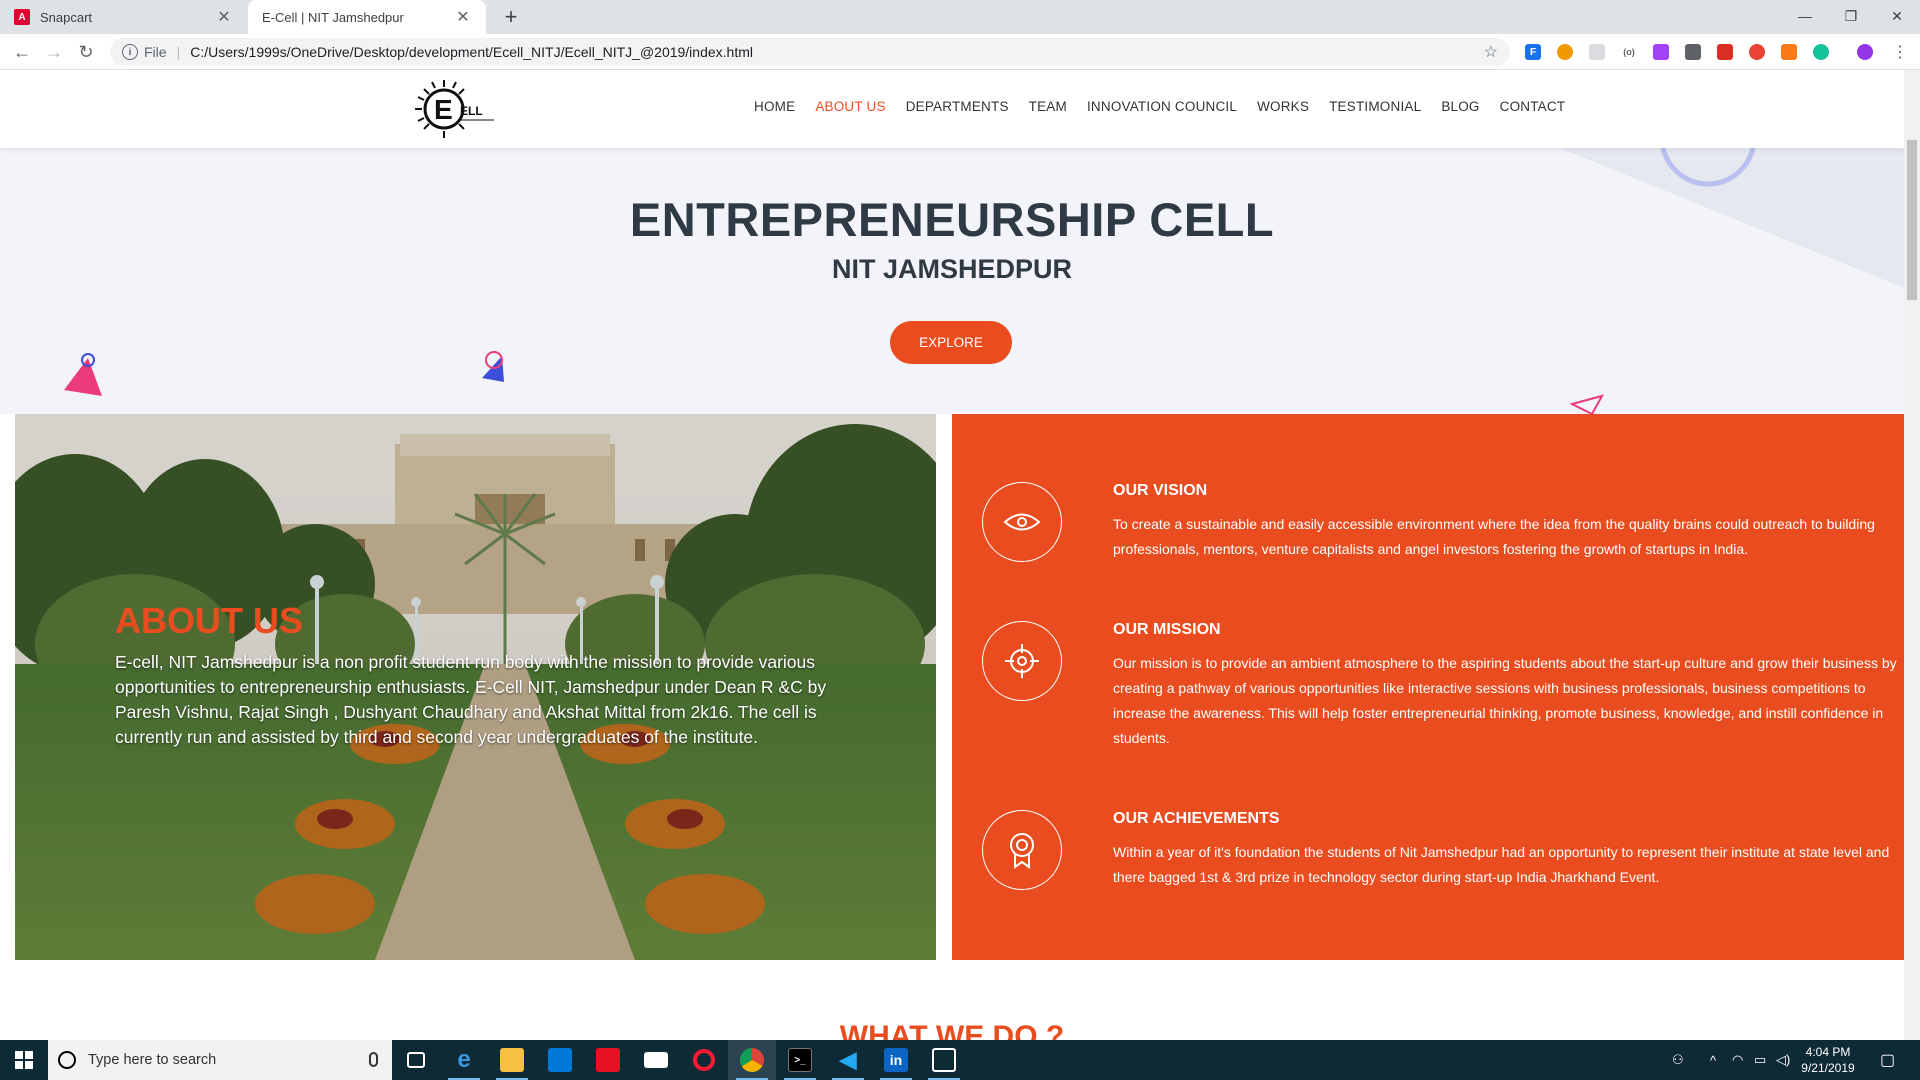 The image size is (1920, 1080). What do you see at coordinates (1865, 52) in the screenshot?
I see `profile-avatar` at bounding box center [1865, 52].